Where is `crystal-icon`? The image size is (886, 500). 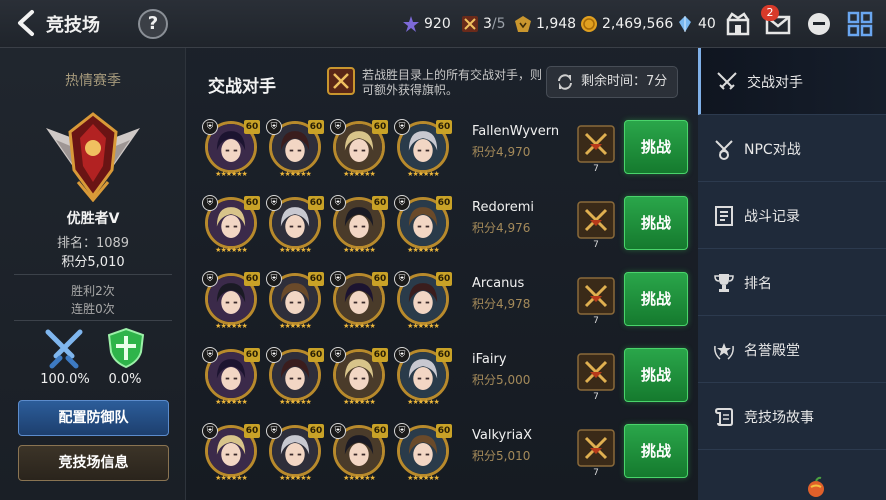 crystal-icon is located at coordinates (685, 24).